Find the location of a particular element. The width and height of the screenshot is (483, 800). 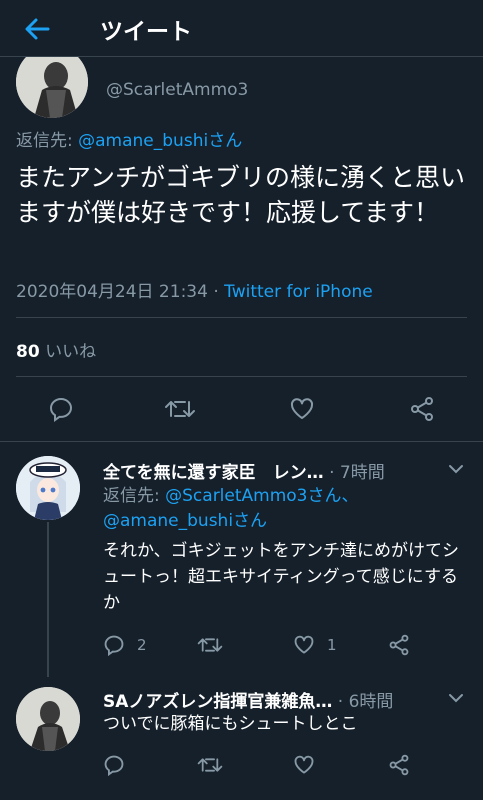

reply-actions: 2 1 is located at coordinates (288, 646).